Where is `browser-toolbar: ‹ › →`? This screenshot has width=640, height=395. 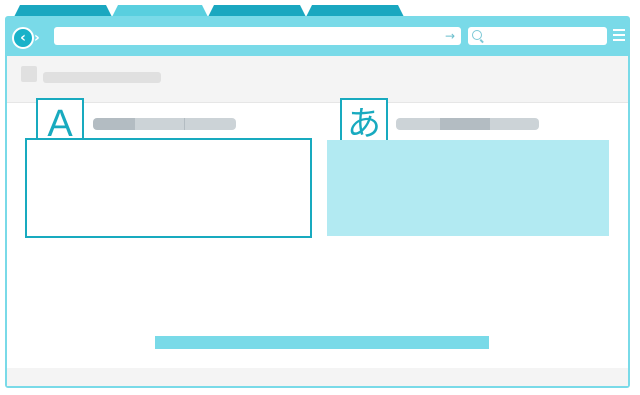
browser-toolbar: ‹ › → is located at coordinates (317, 37).